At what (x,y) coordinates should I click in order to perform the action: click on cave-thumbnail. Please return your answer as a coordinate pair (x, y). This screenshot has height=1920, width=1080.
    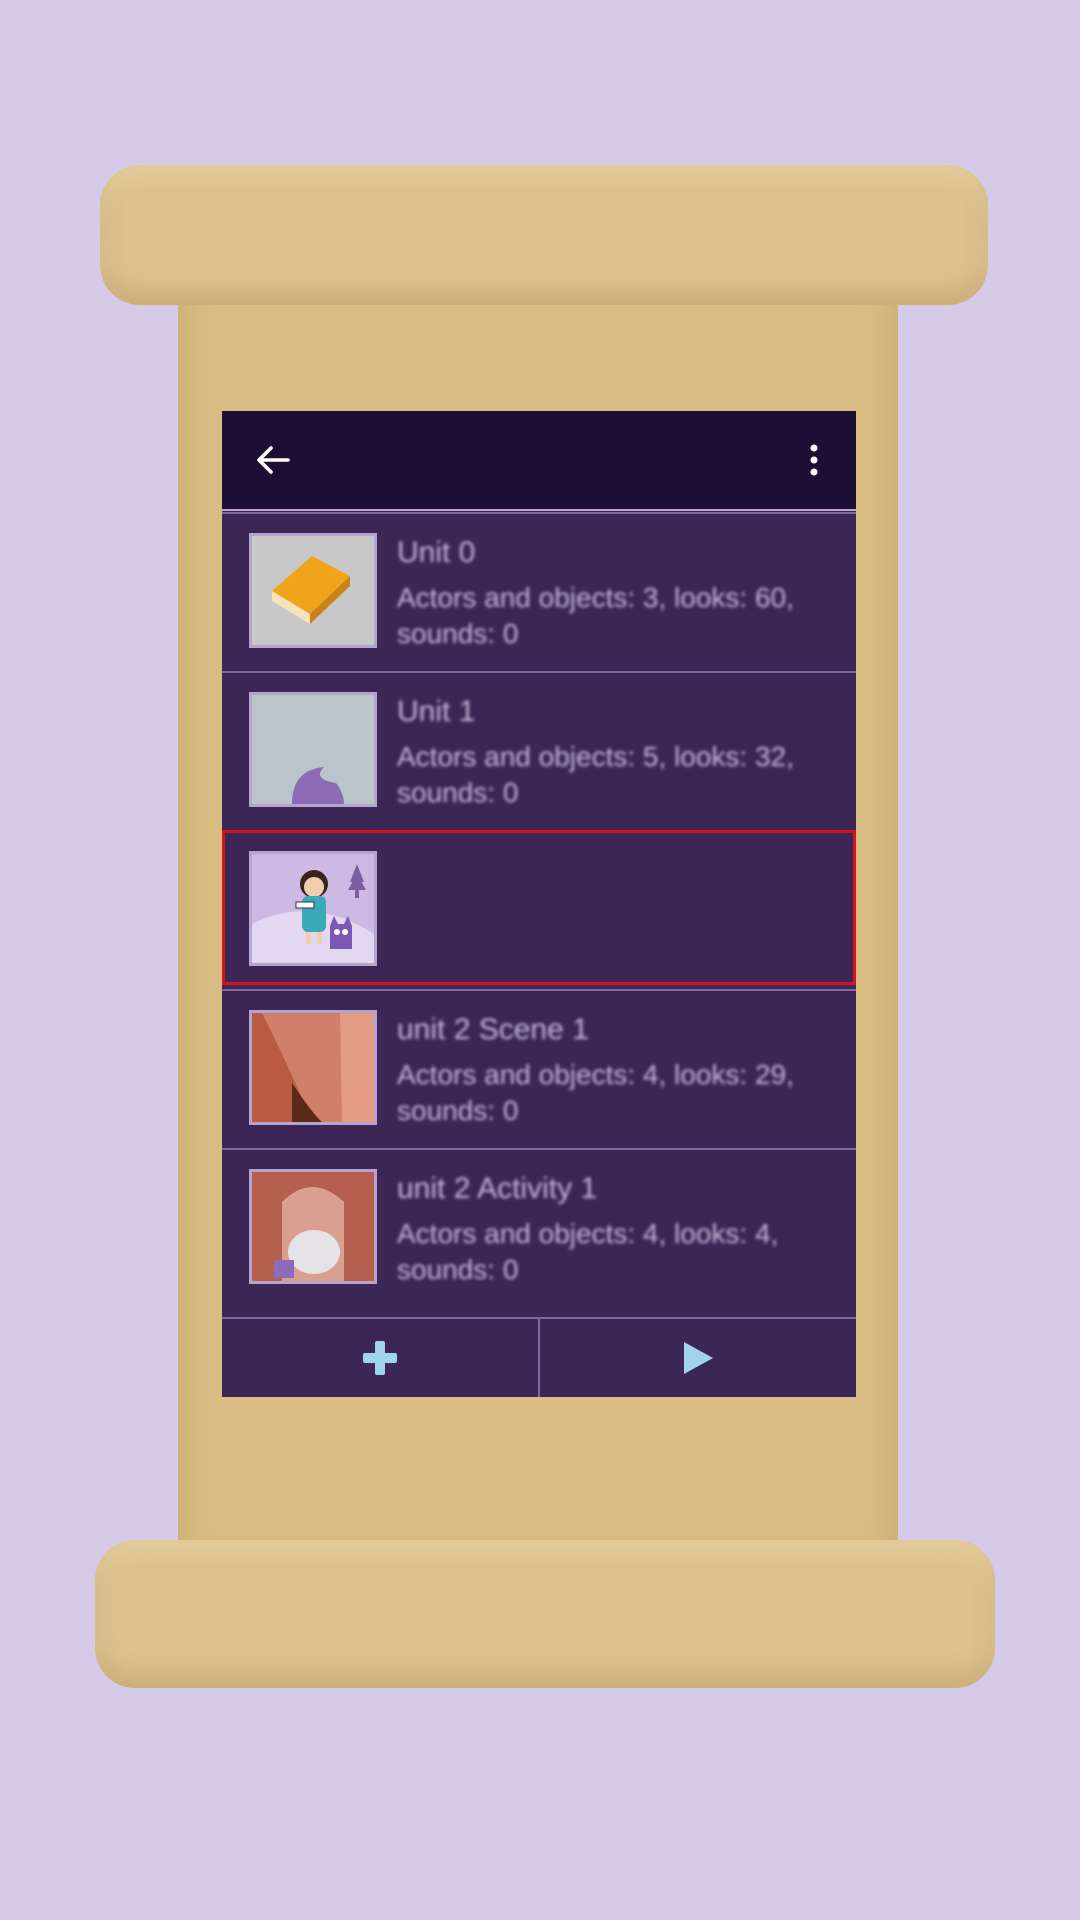
    Looking at the image, I should click on (313, 1226).